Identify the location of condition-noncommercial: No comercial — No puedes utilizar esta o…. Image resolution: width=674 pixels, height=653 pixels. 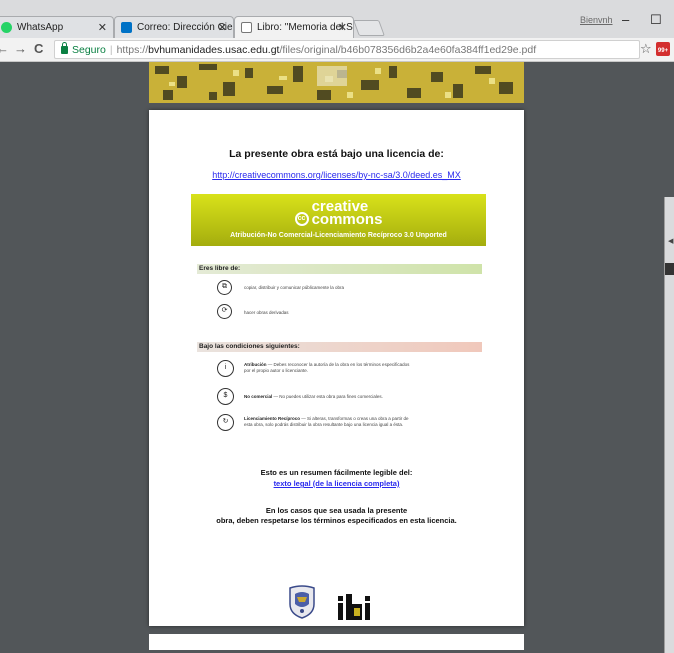
(329, 397).